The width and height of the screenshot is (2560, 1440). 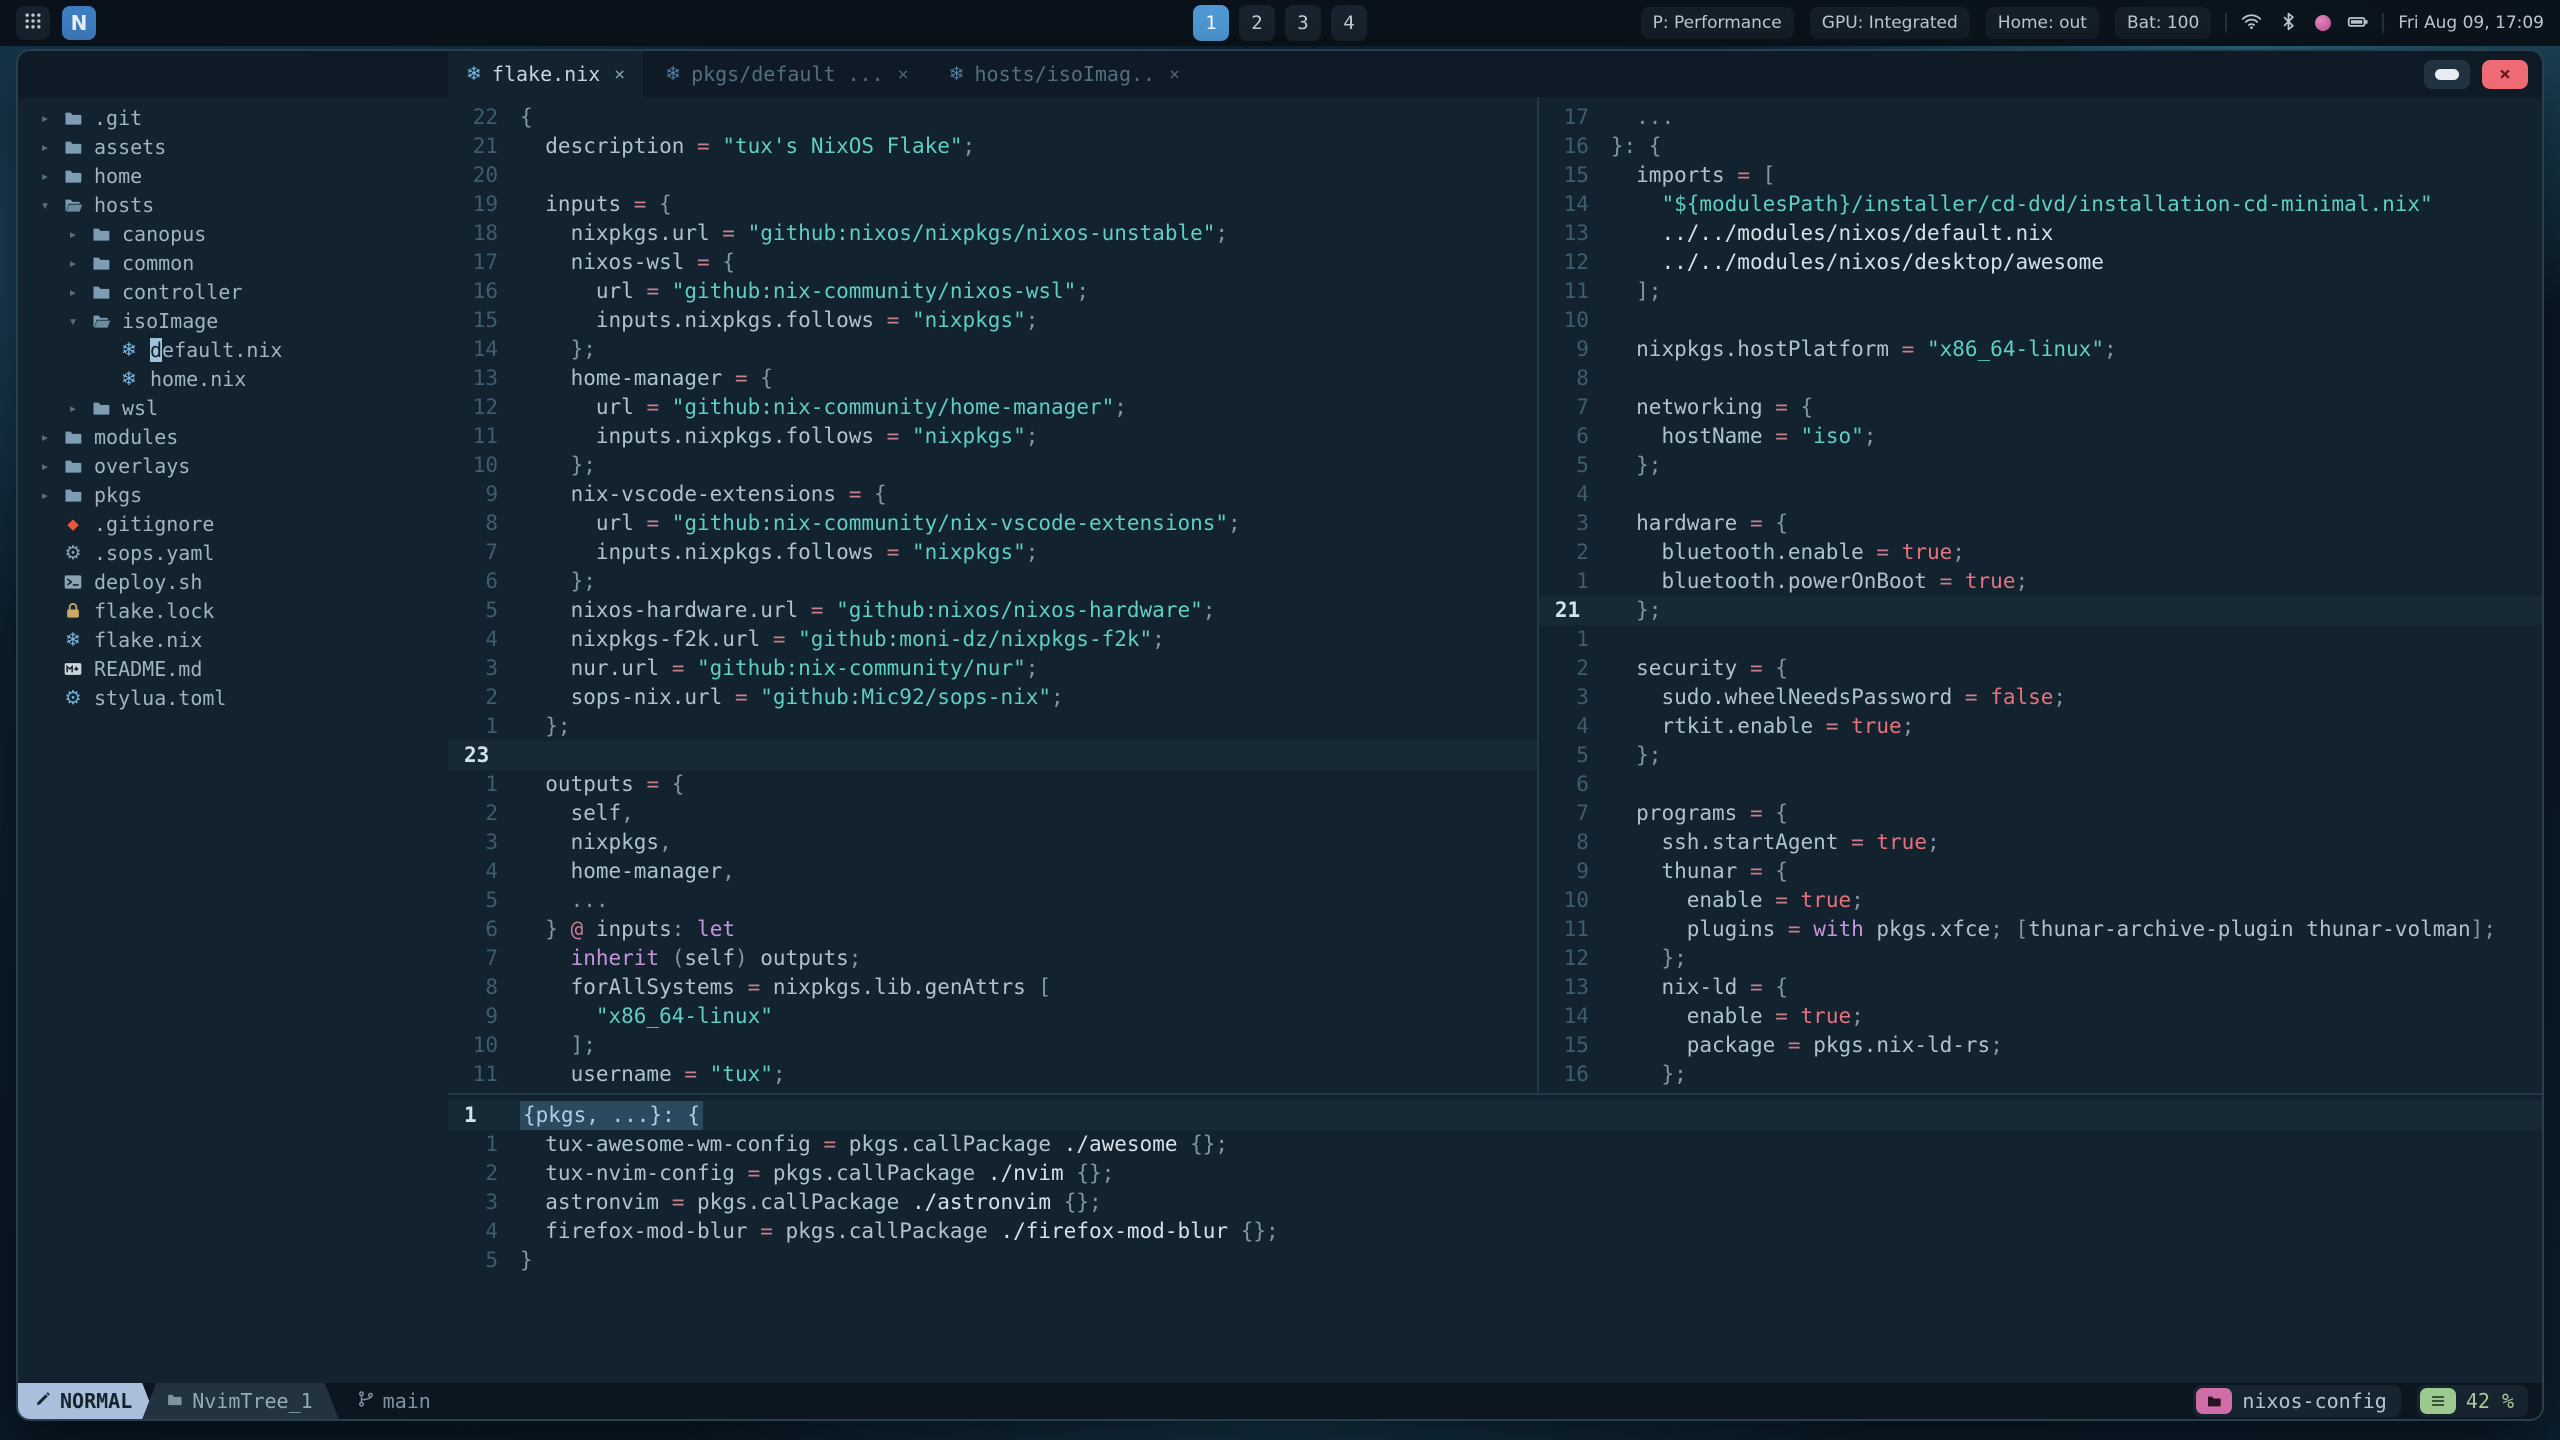 What do you see at coordinates (2040, 639) in the screenshot?
I see `code-line: 1` at bounding box center [2040, 639].